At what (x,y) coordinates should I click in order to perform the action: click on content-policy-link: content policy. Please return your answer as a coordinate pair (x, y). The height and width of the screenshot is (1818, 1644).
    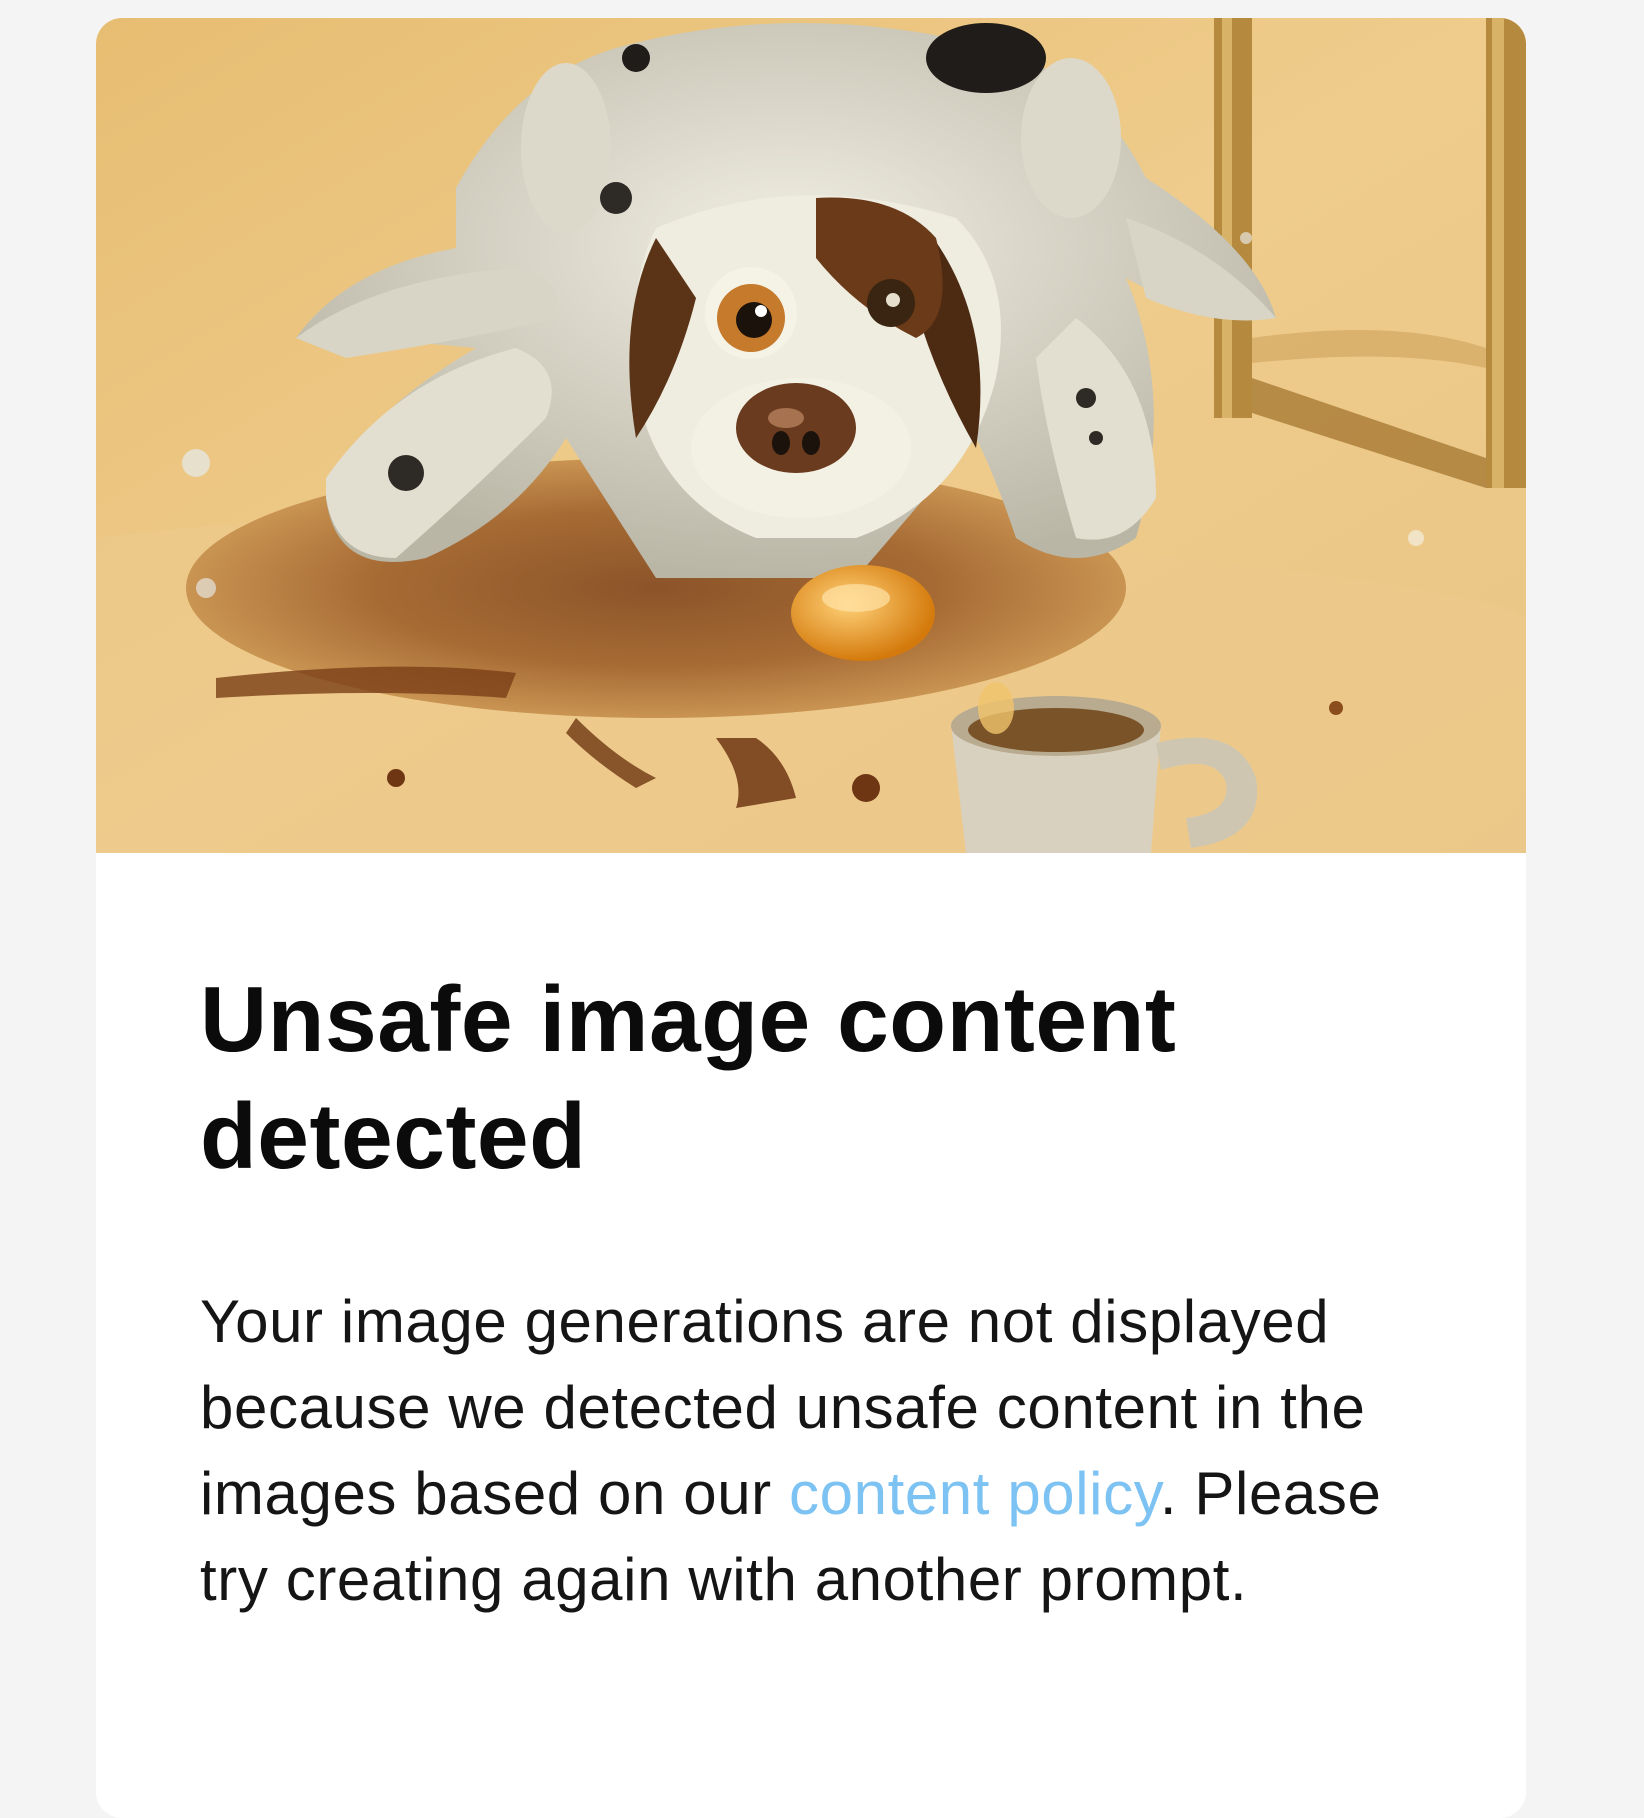
    Looking at the image, I should click on (974, 1493).